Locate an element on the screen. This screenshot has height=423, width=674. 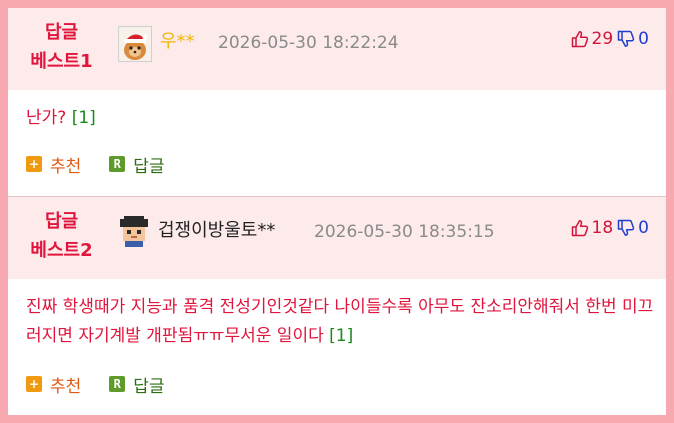
comment-text: 난가? is located at coordinates (46, 118).